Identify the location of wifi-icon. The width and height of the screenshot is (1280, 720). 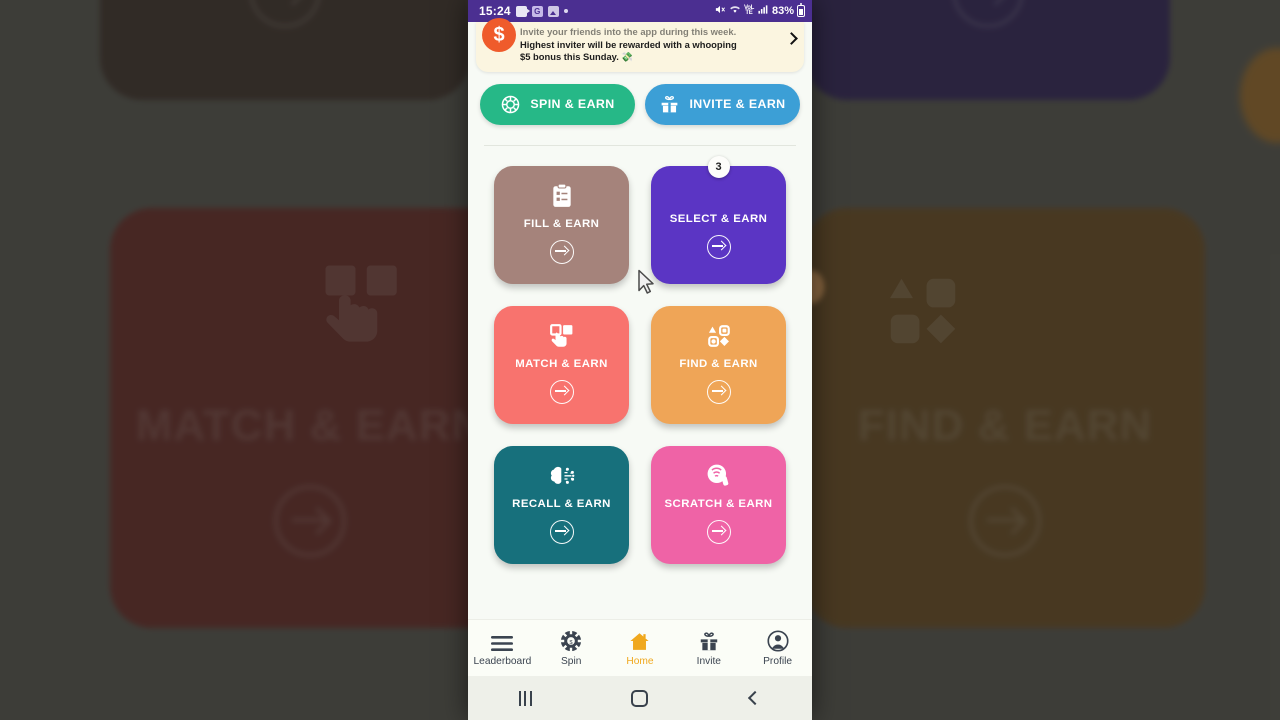
(735, 11).